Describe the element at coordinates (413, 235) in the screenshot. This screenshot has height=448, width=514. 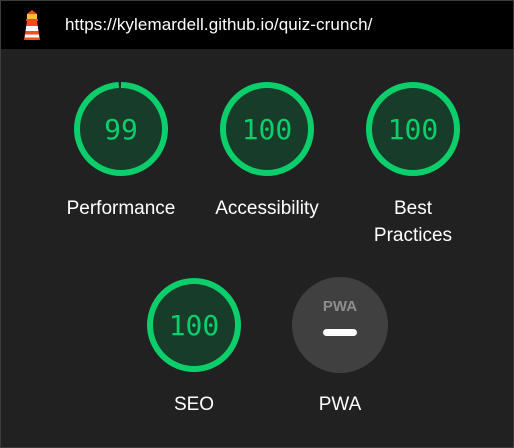
I see `label-best-practices-line2: Practices` at that location.